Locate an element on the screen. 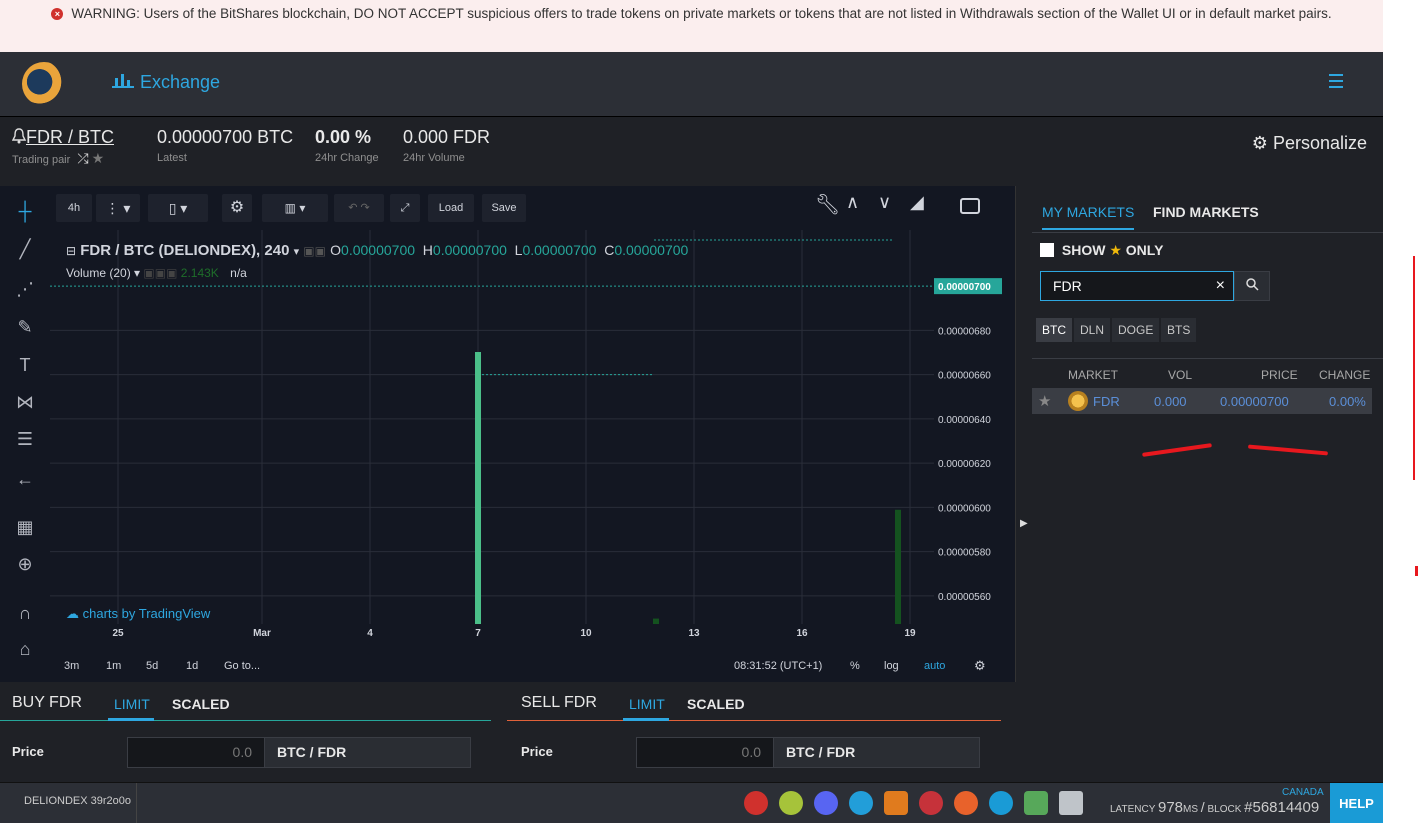  sell-tab-limit: LIMIT is located at coordinates (647, 704).